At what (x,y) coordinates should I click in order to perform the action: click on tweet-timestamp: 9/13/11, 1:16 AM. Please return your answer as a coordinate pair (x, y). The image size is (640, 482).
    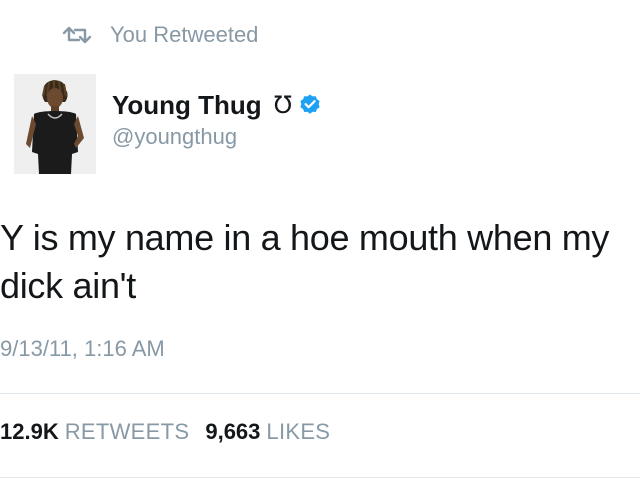
    Looking at the image, I should click on (82, 349).